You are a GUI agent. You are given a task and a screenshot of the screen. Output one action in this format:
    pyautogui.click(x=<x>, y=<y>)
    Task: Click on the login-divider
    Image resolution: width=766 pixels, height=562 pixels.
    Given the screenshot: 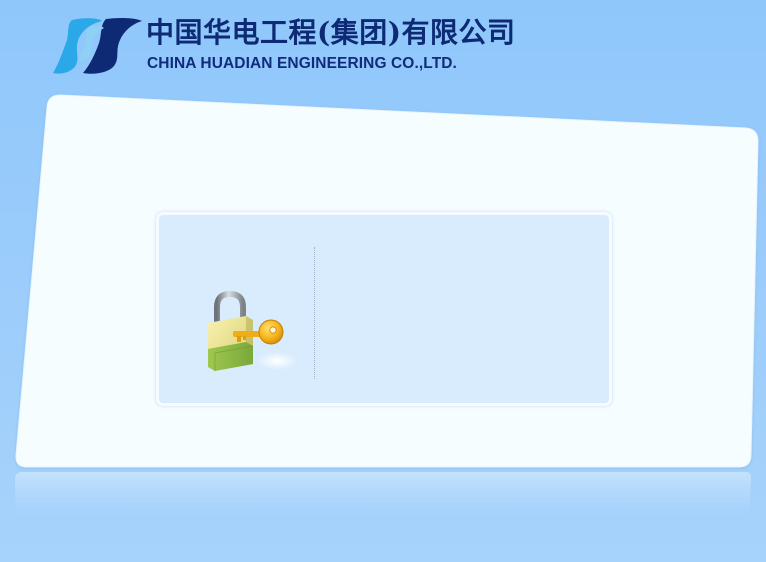 What is the action you would take?
    pyautogui.click(x=314, y=313)
    